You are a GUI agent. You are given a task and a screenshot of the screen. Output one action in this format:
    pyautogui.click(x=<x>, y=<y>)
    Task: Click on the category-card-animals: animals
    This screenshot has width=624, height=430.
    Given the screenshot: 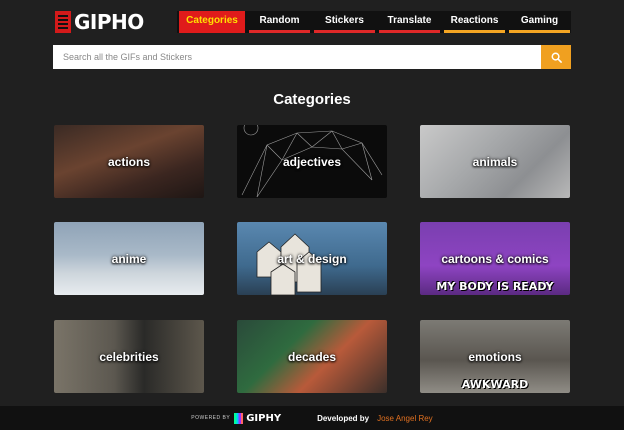 What is the action you would take?
    pyautogui.click(x=495, y=161)
    